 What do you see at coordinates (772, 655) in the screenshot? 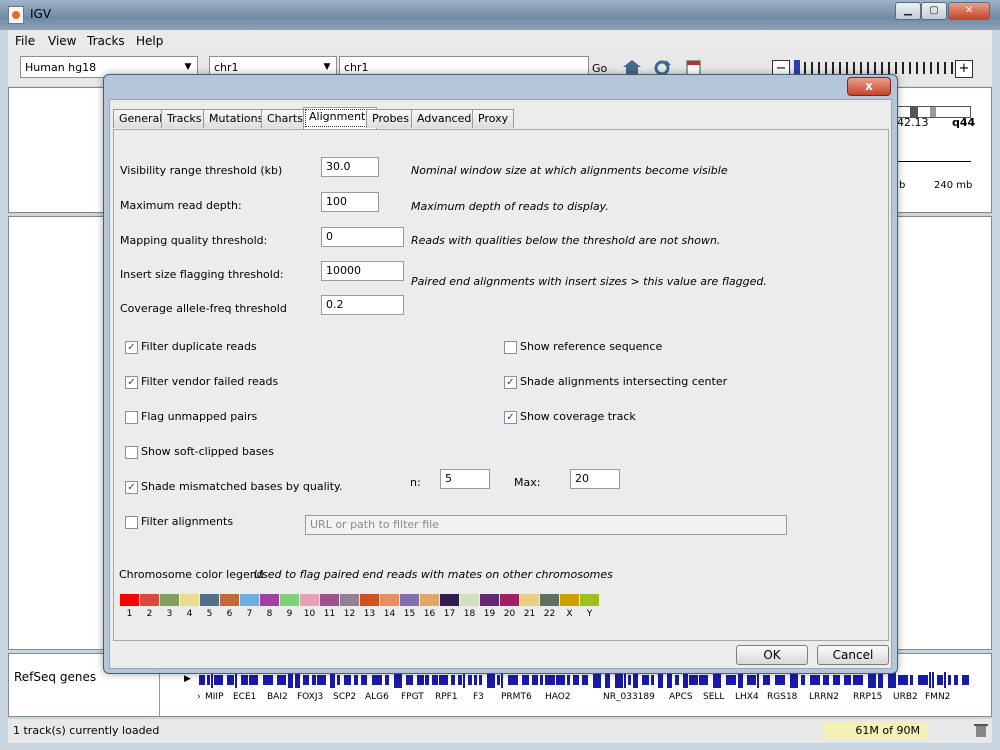
I see `ok-button: OK` at bounding box center [772, 655].